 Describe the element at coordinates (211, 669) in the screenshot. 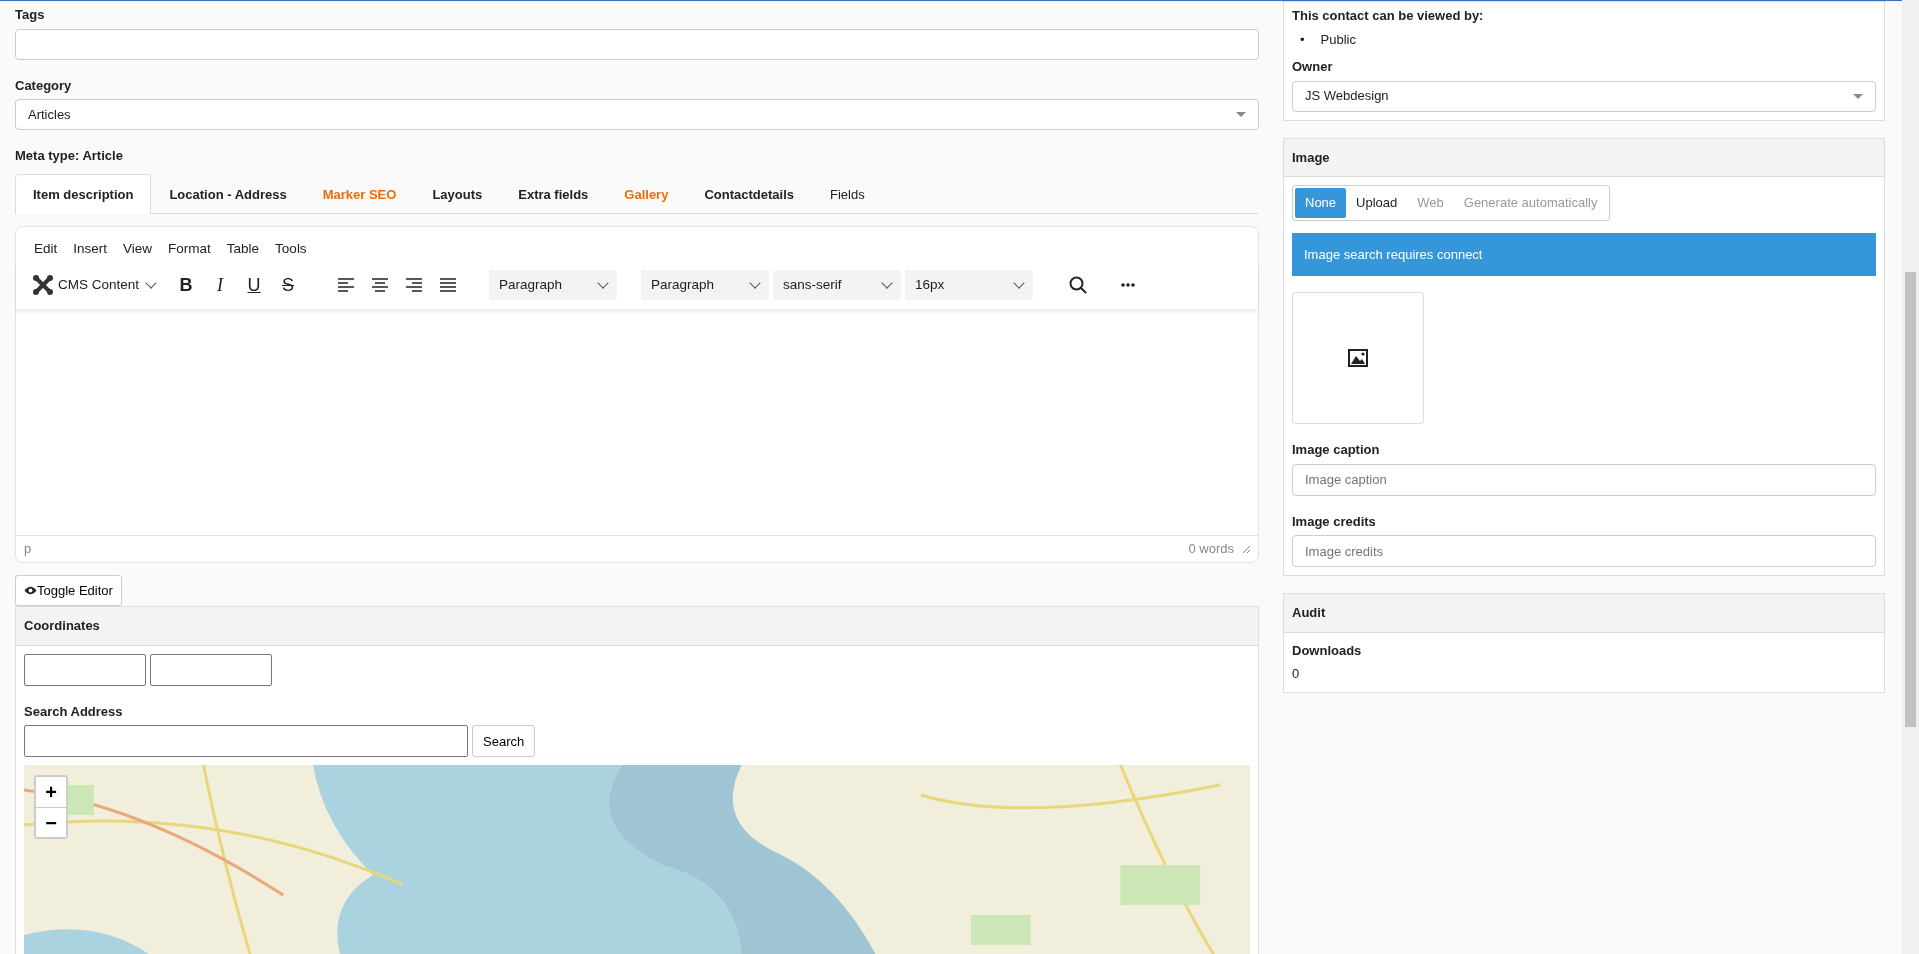

I see `longitude-field` at that location.